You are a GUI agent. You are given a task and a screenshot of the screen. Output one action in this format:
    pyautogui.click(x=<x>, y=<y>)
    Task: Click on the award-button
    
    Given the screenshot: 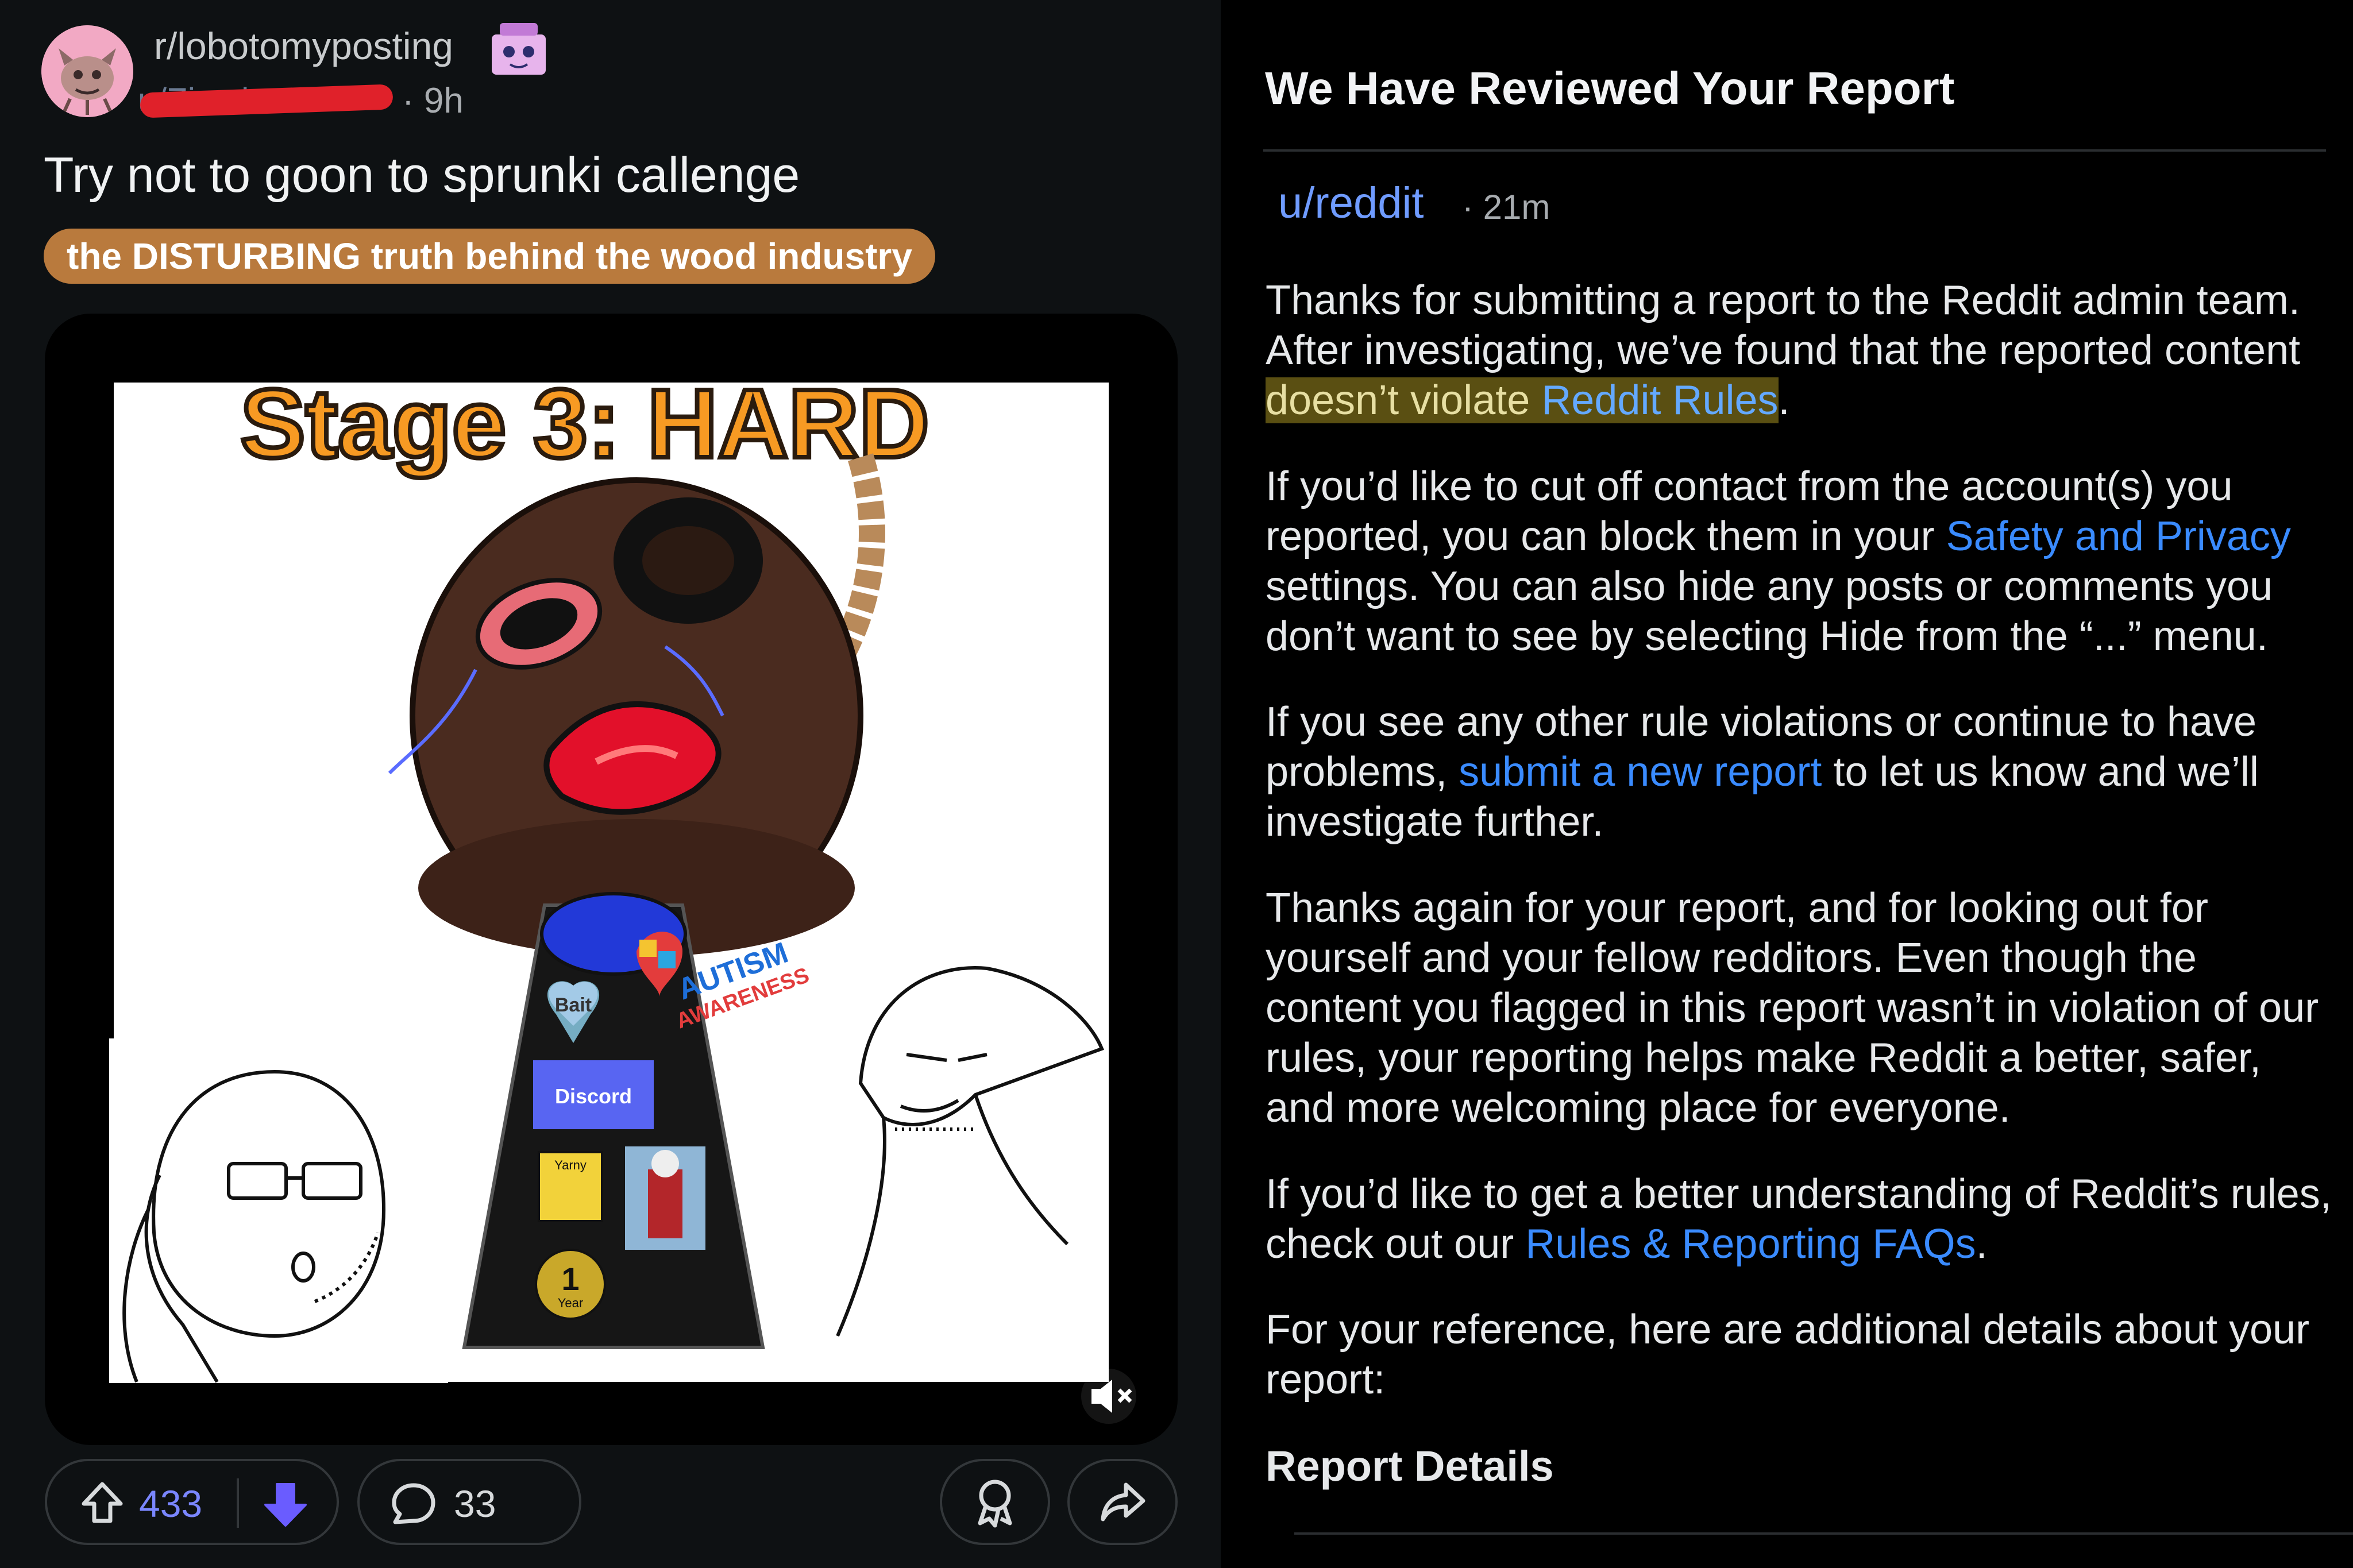 What is the action you would take?
    pyautogui.click(x=995, y=1502)
    